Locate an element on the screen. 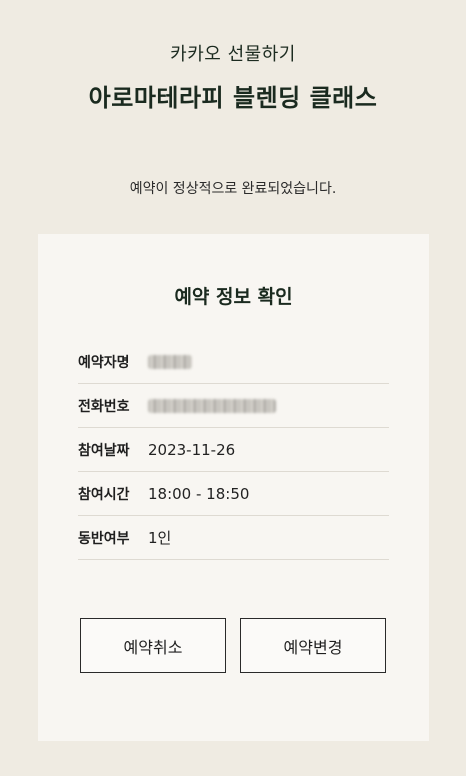 The height and width of the screenshot is (776, 466). info-row-name: 예약자명 is located at coordinates (233, 362).